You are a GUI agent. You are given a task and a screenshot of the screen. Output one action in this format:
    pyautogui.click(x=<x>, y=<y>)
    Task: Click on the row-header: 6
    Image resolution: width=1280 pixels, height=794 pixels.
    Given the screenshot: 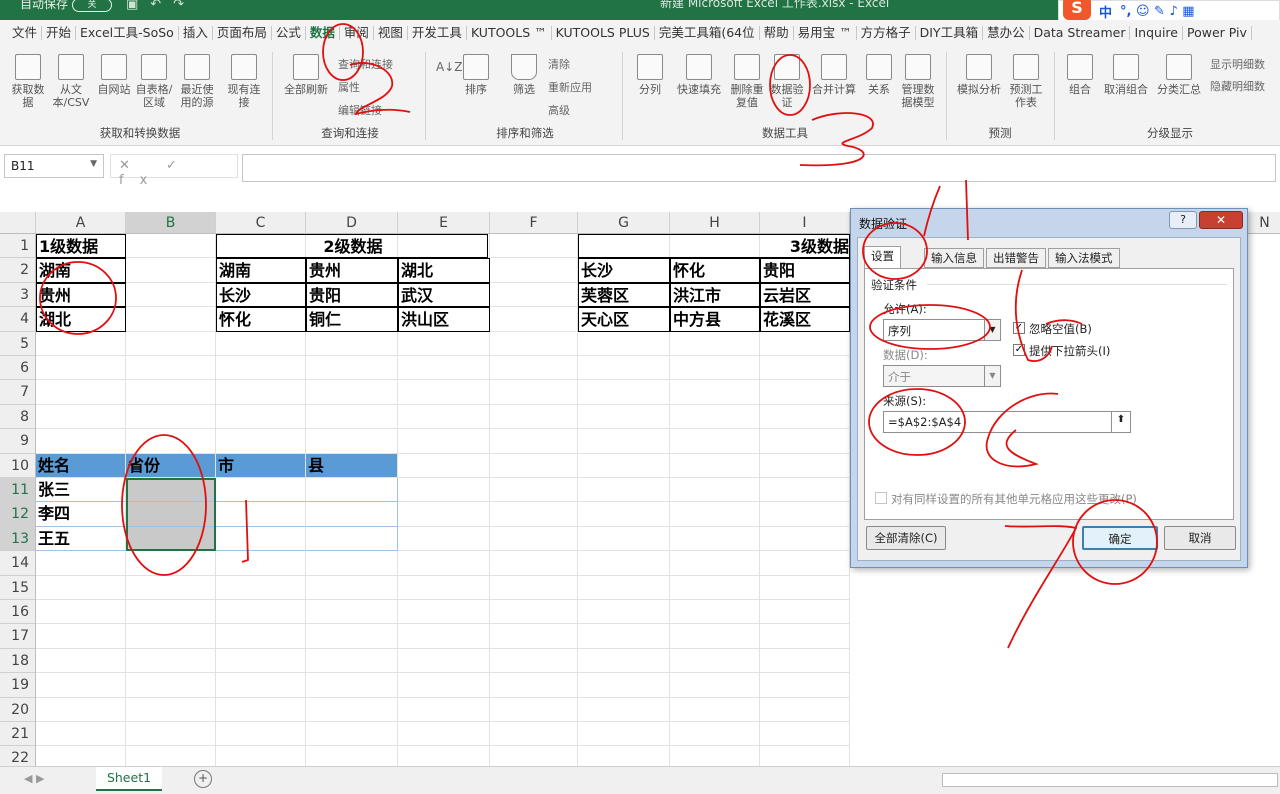 What is the action you would take?
    pyautogui.click(x=18, y=368)
    